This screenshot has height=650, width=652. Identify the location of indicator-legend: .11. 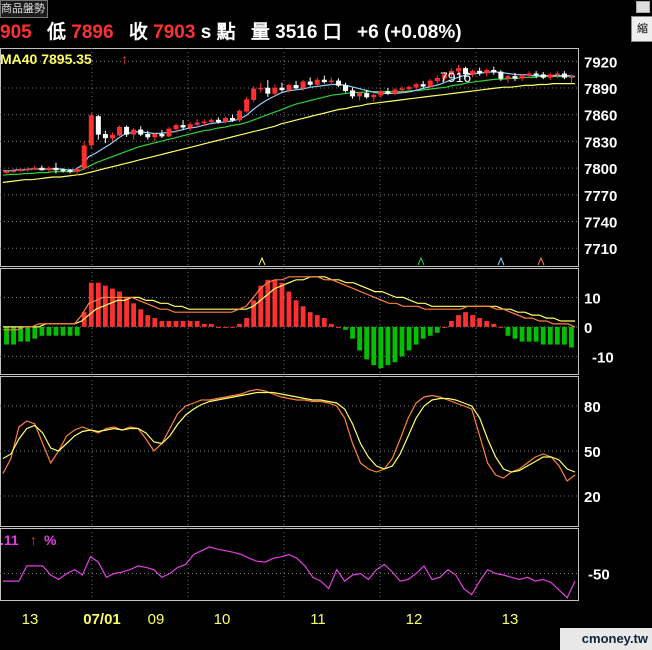
(9, 540).